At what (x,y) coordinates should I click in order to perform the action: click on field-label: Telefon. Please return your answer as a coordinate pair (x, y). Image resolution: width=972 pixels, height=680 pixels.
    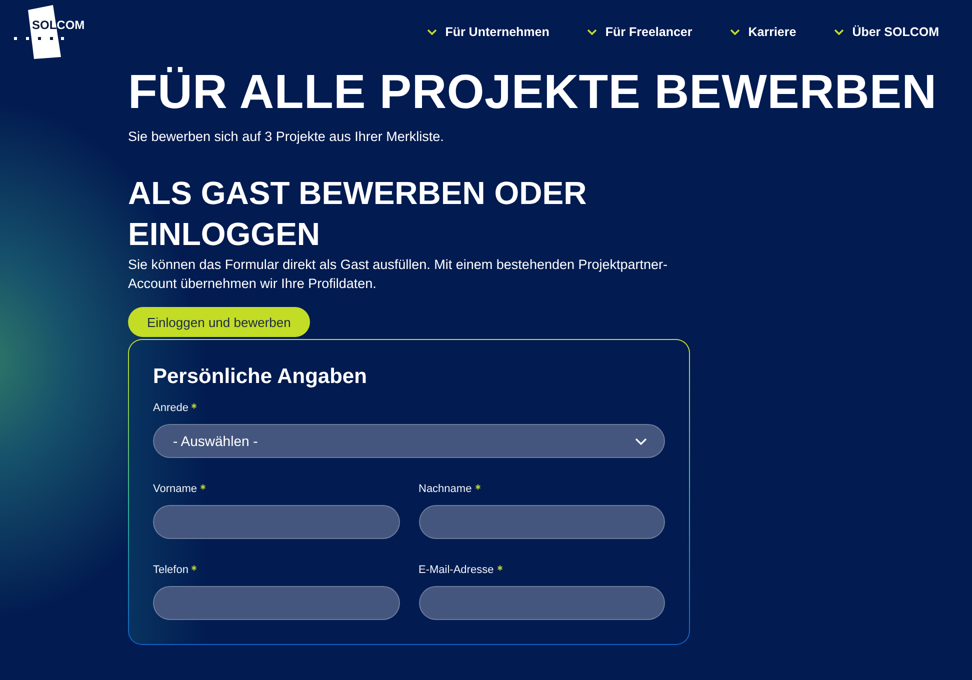
    Looking at the image, I should click on (170, 570).